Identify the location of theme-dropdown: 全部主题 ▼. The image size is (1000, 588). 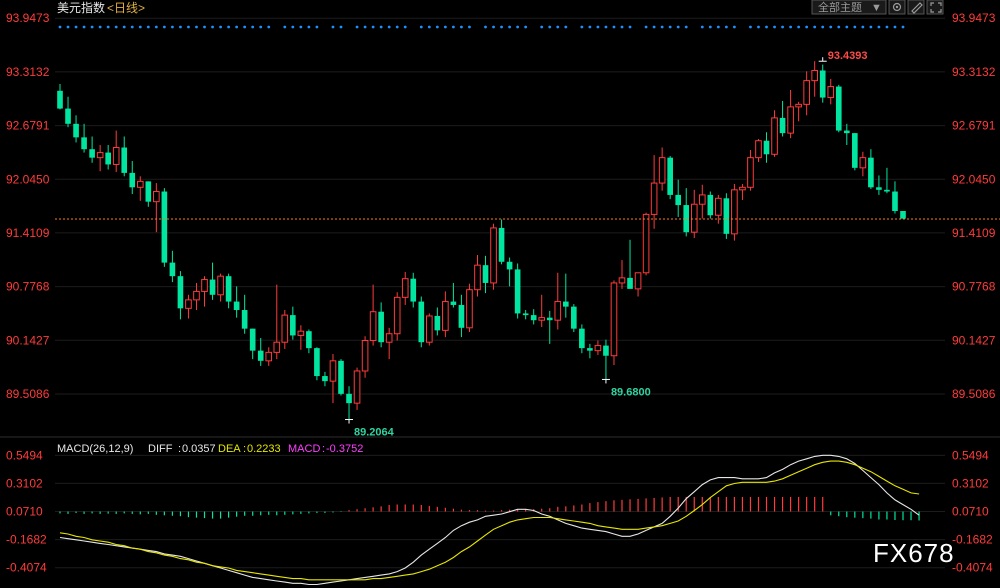
(849, 7).